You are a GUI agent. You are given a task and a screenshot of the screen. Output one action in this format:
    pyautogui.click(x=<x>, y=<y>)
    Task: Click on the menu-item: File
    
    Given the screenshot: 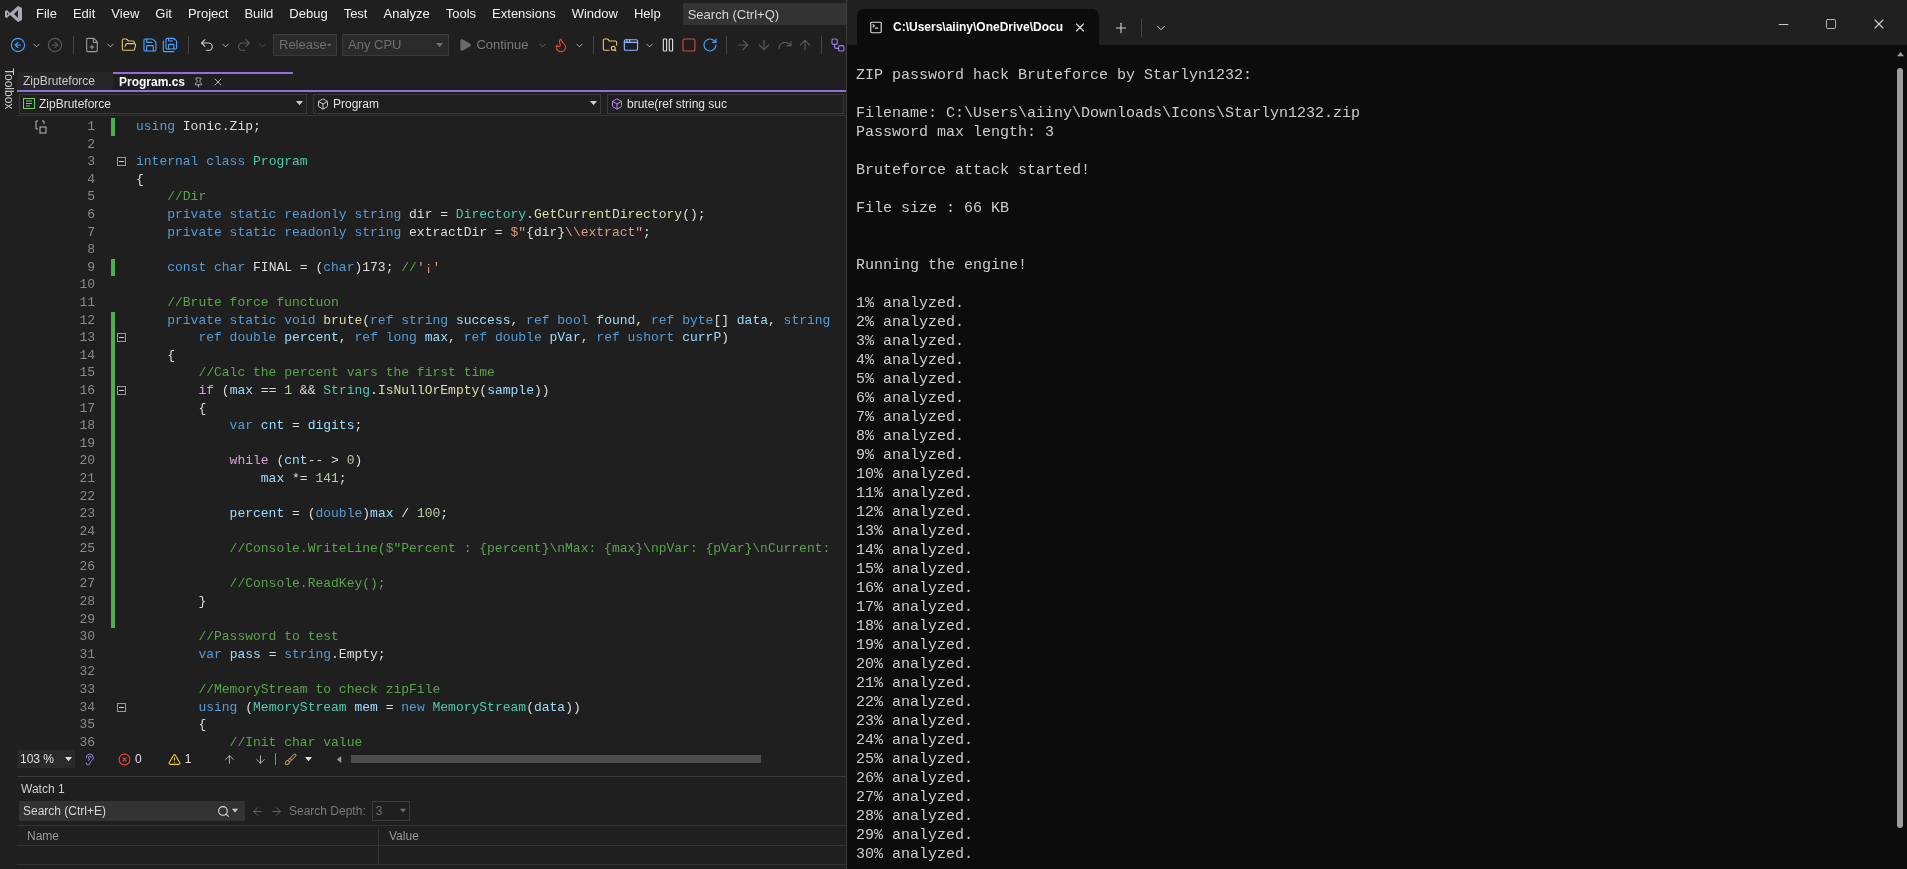 What is the action you would take?
    pyautogui.click(x=46, y=14)
    